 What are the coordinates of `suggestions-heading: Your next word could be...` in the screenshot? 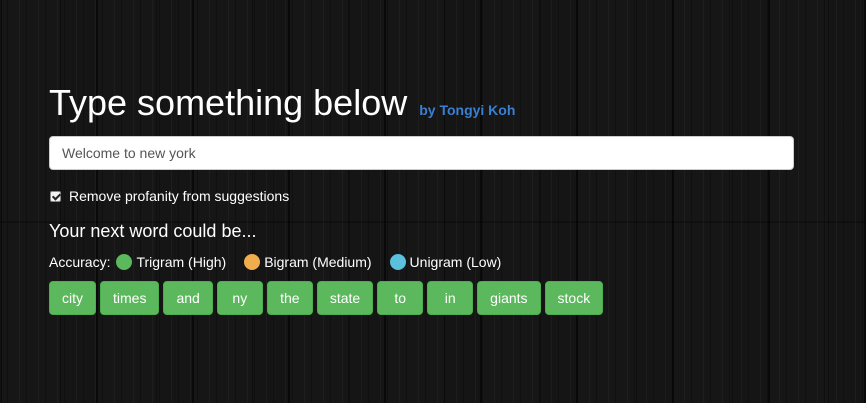 It's located at (153, 231).